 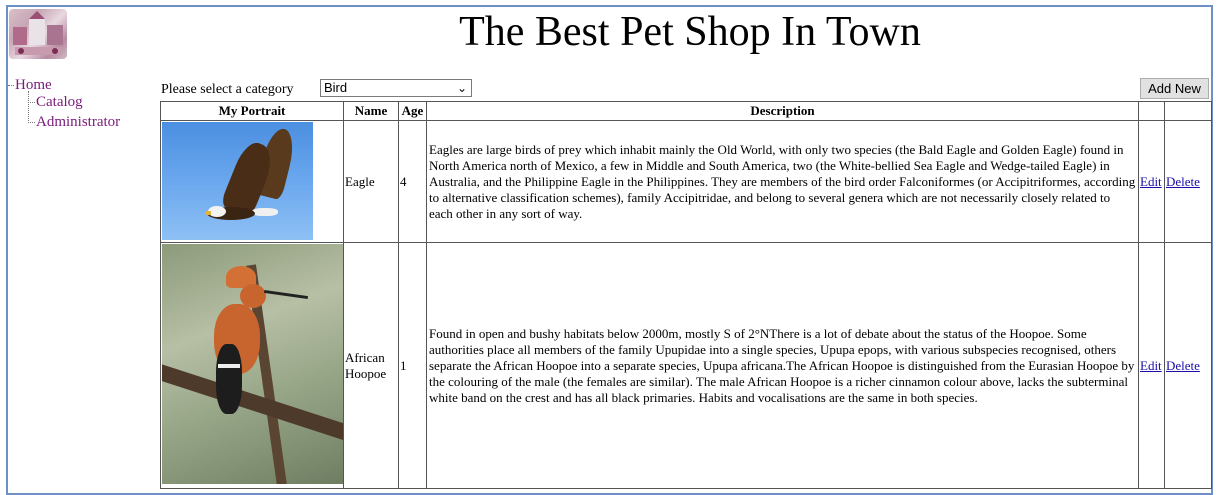 What do you see at coordinates (690, 32) in the screenshot?
I see `page-title: The Best Pet Shop In Town` at bounding box center [690, 32].